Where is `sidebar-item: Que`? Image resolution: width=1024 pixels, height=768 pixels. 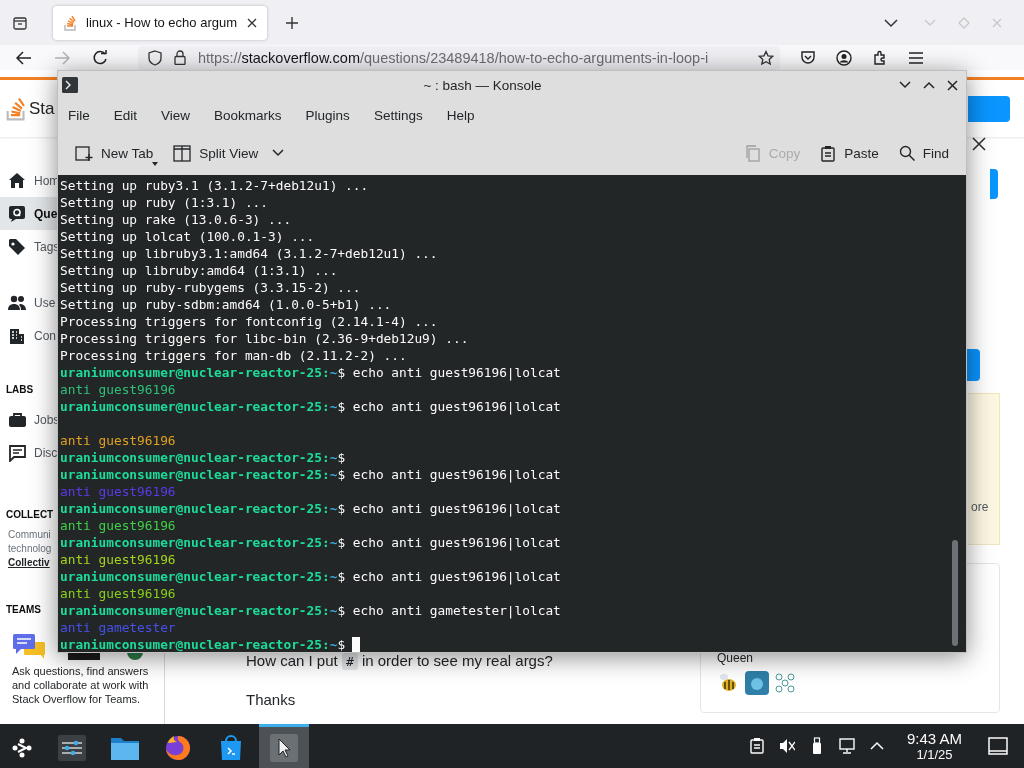 sidebar-item: Que is located at coordinates (29, 213).